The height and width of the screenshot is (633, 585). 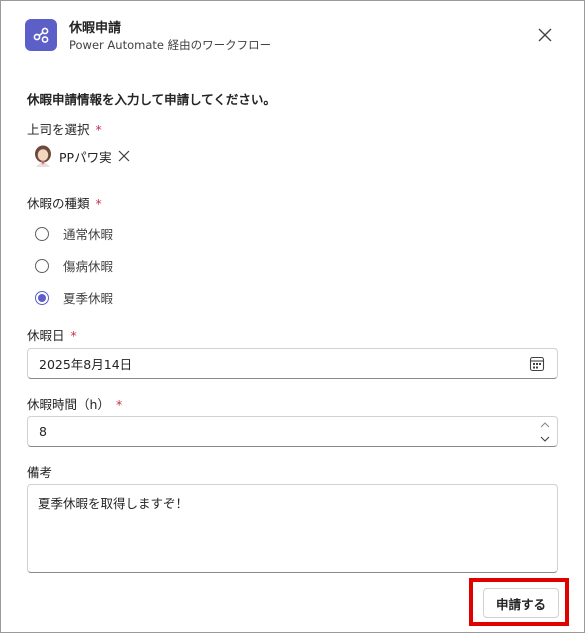 I want to click on date-value: 2025年8月14日, so click(x=86, y=364).